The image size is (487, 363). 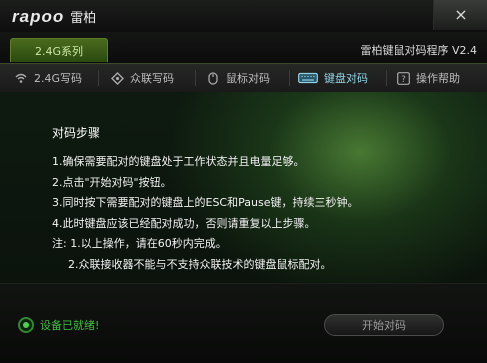 What do you see at coordinates (184, 223) in the screenshot?
I see `list-item: 4.此时键盘应该已经配对成功，否则请重复以上步骤。` at bounding box center [184, 223].